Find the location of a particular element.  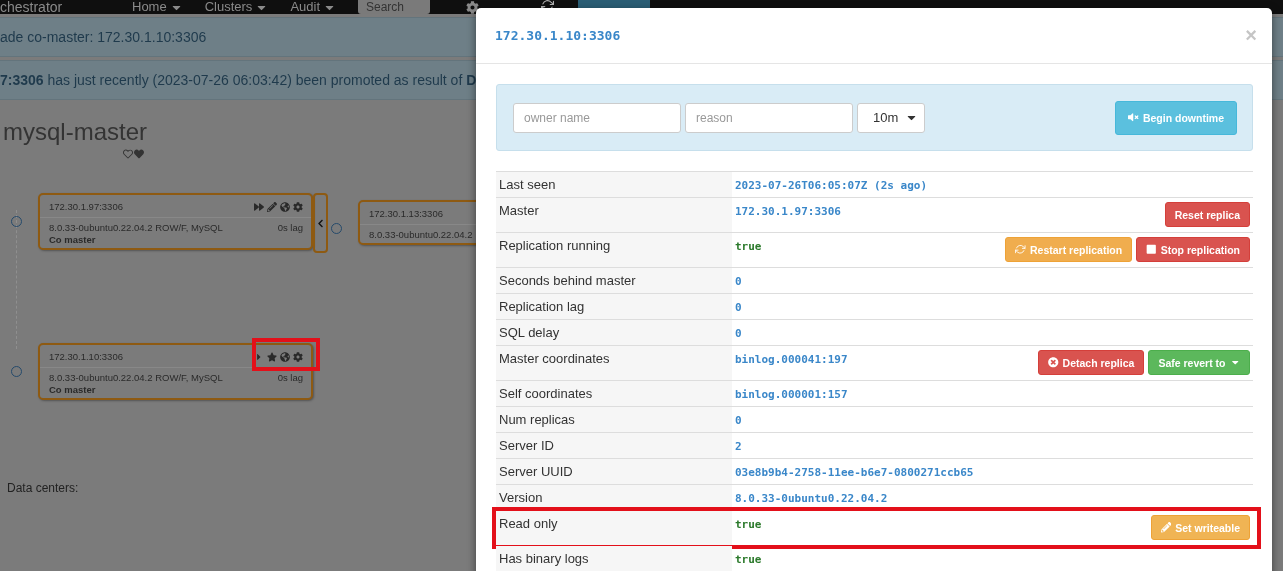

property-value: binlog.000041:197 is located at coordinates (791, 359).